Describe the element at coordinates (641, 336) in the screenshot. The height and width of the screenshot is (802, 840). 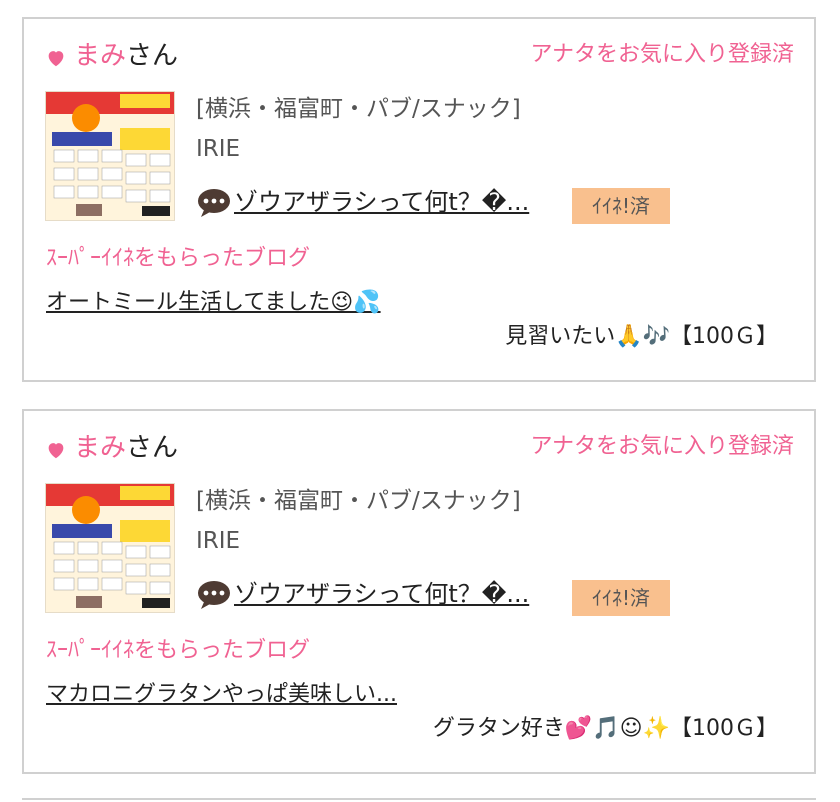
I see `reply-message: 見習いたい🙏🎶【100Ｇ】` at that location.